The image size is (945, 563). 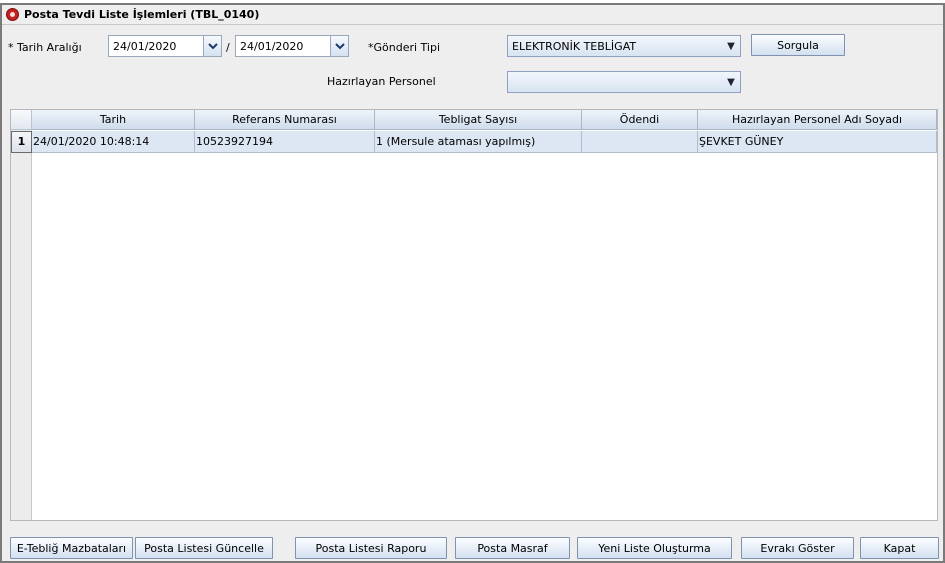 I want to click on kapat-label: Kapat, so click(x=900, y=548).